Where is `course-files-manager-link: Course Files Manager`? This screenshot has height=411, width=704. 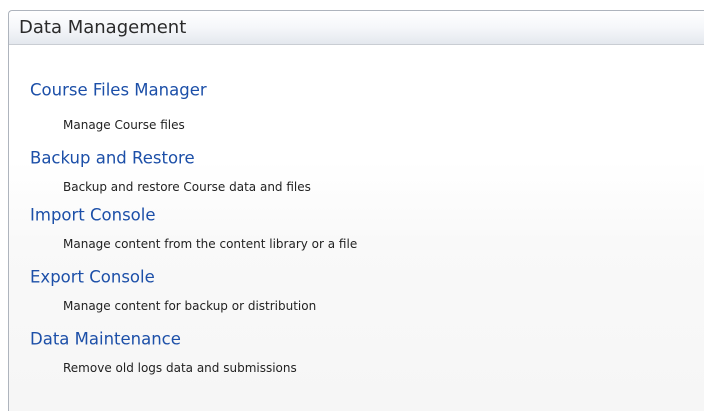 course-files-manager-link: Course Files Manager is located at coordinates (118, 90).